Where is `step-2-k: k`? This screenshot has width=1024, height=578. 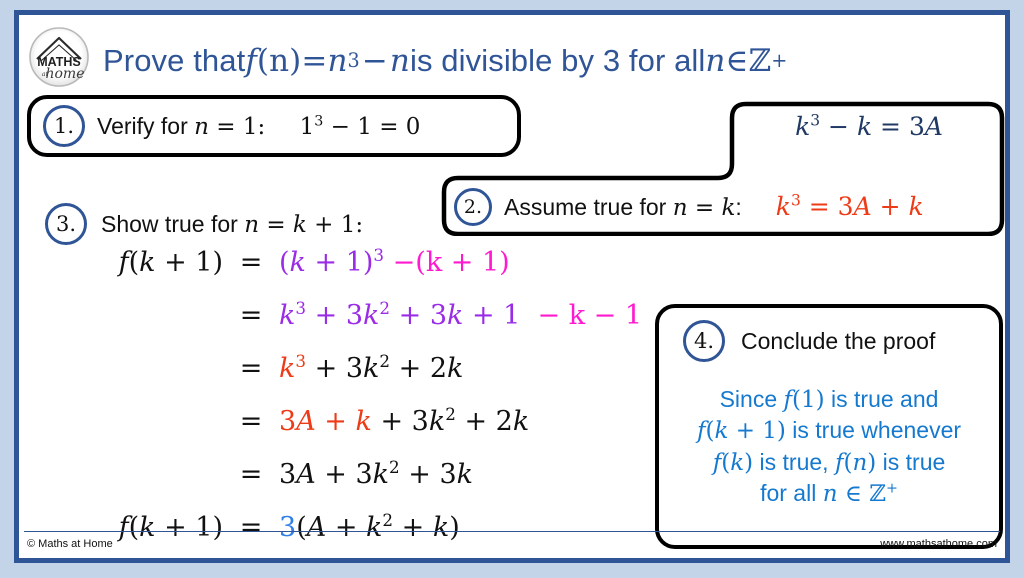
step-2-k: k is located at coordinates (728, 207).